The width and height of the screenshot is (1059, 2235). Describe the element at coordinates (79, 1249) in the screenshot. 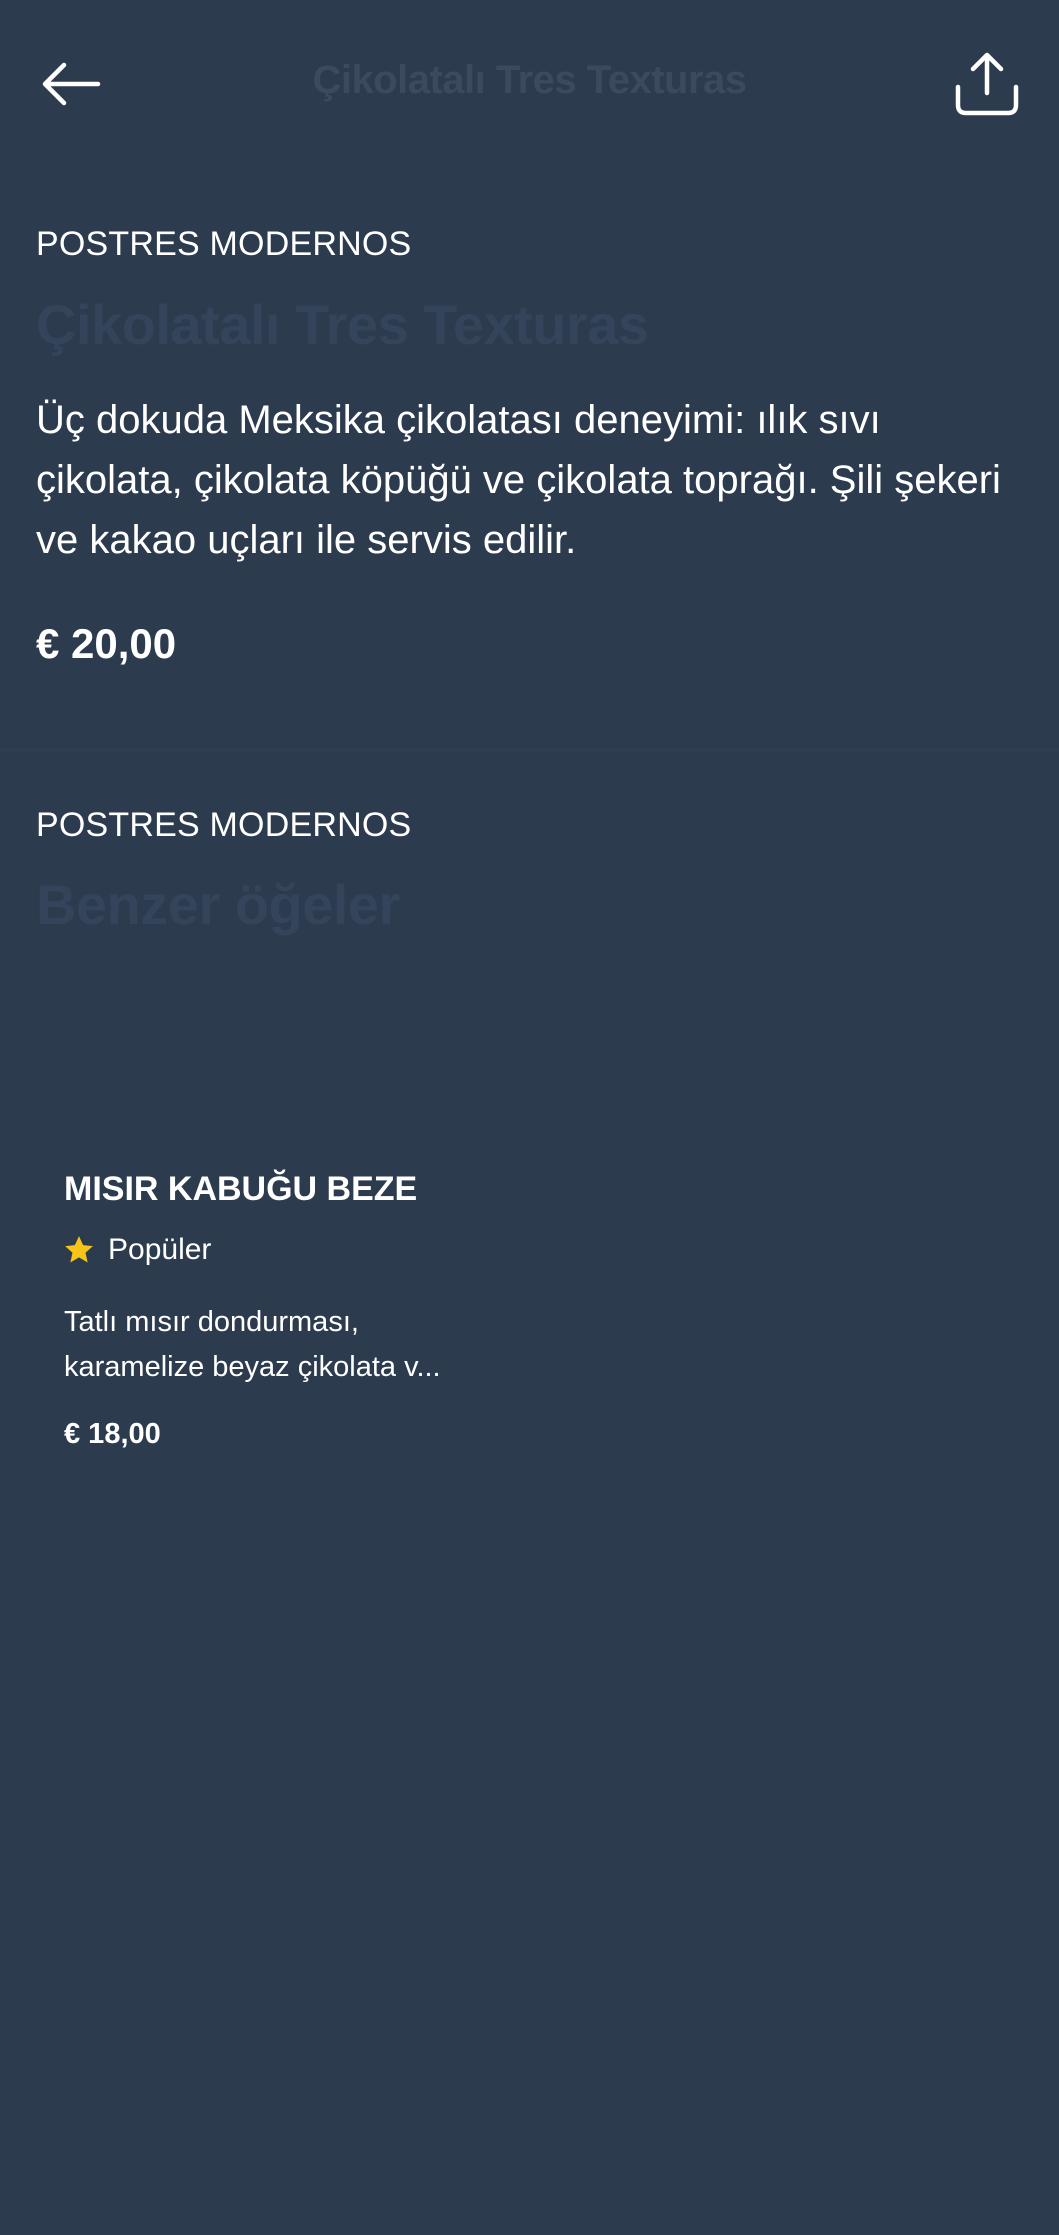

I see `star-icon` at that location.